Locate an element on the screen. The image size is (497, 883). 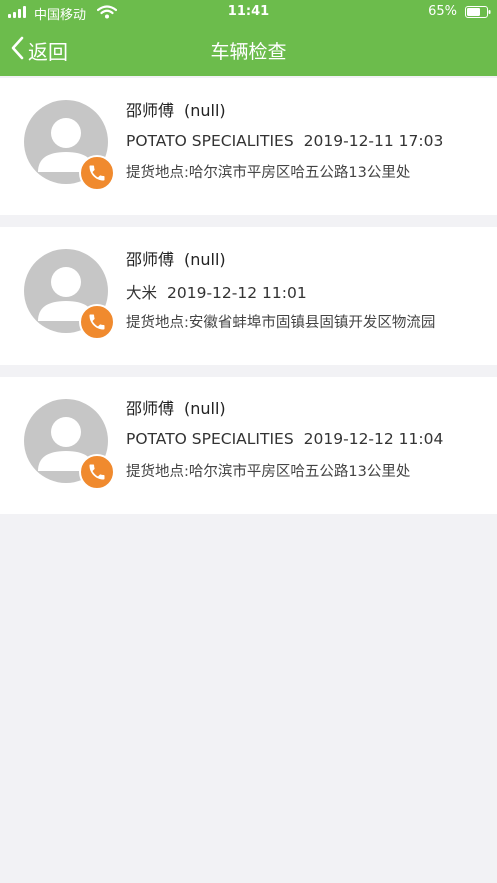
pickup-address: 提货地点:安徽省蚌埠市固镇县固镇开发区物流园 is located at coordinates (281, 323).